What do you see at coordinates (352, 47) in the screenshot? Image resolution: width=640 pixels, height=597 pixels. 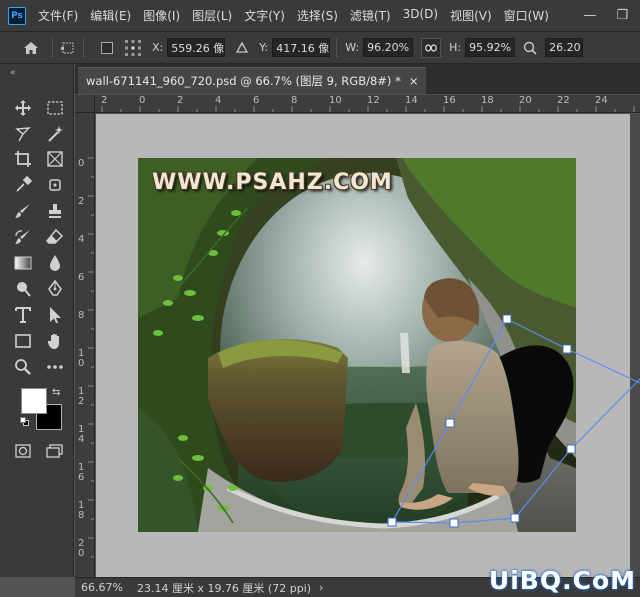 I see `w-label: W:` at bounding box center [352, 47].